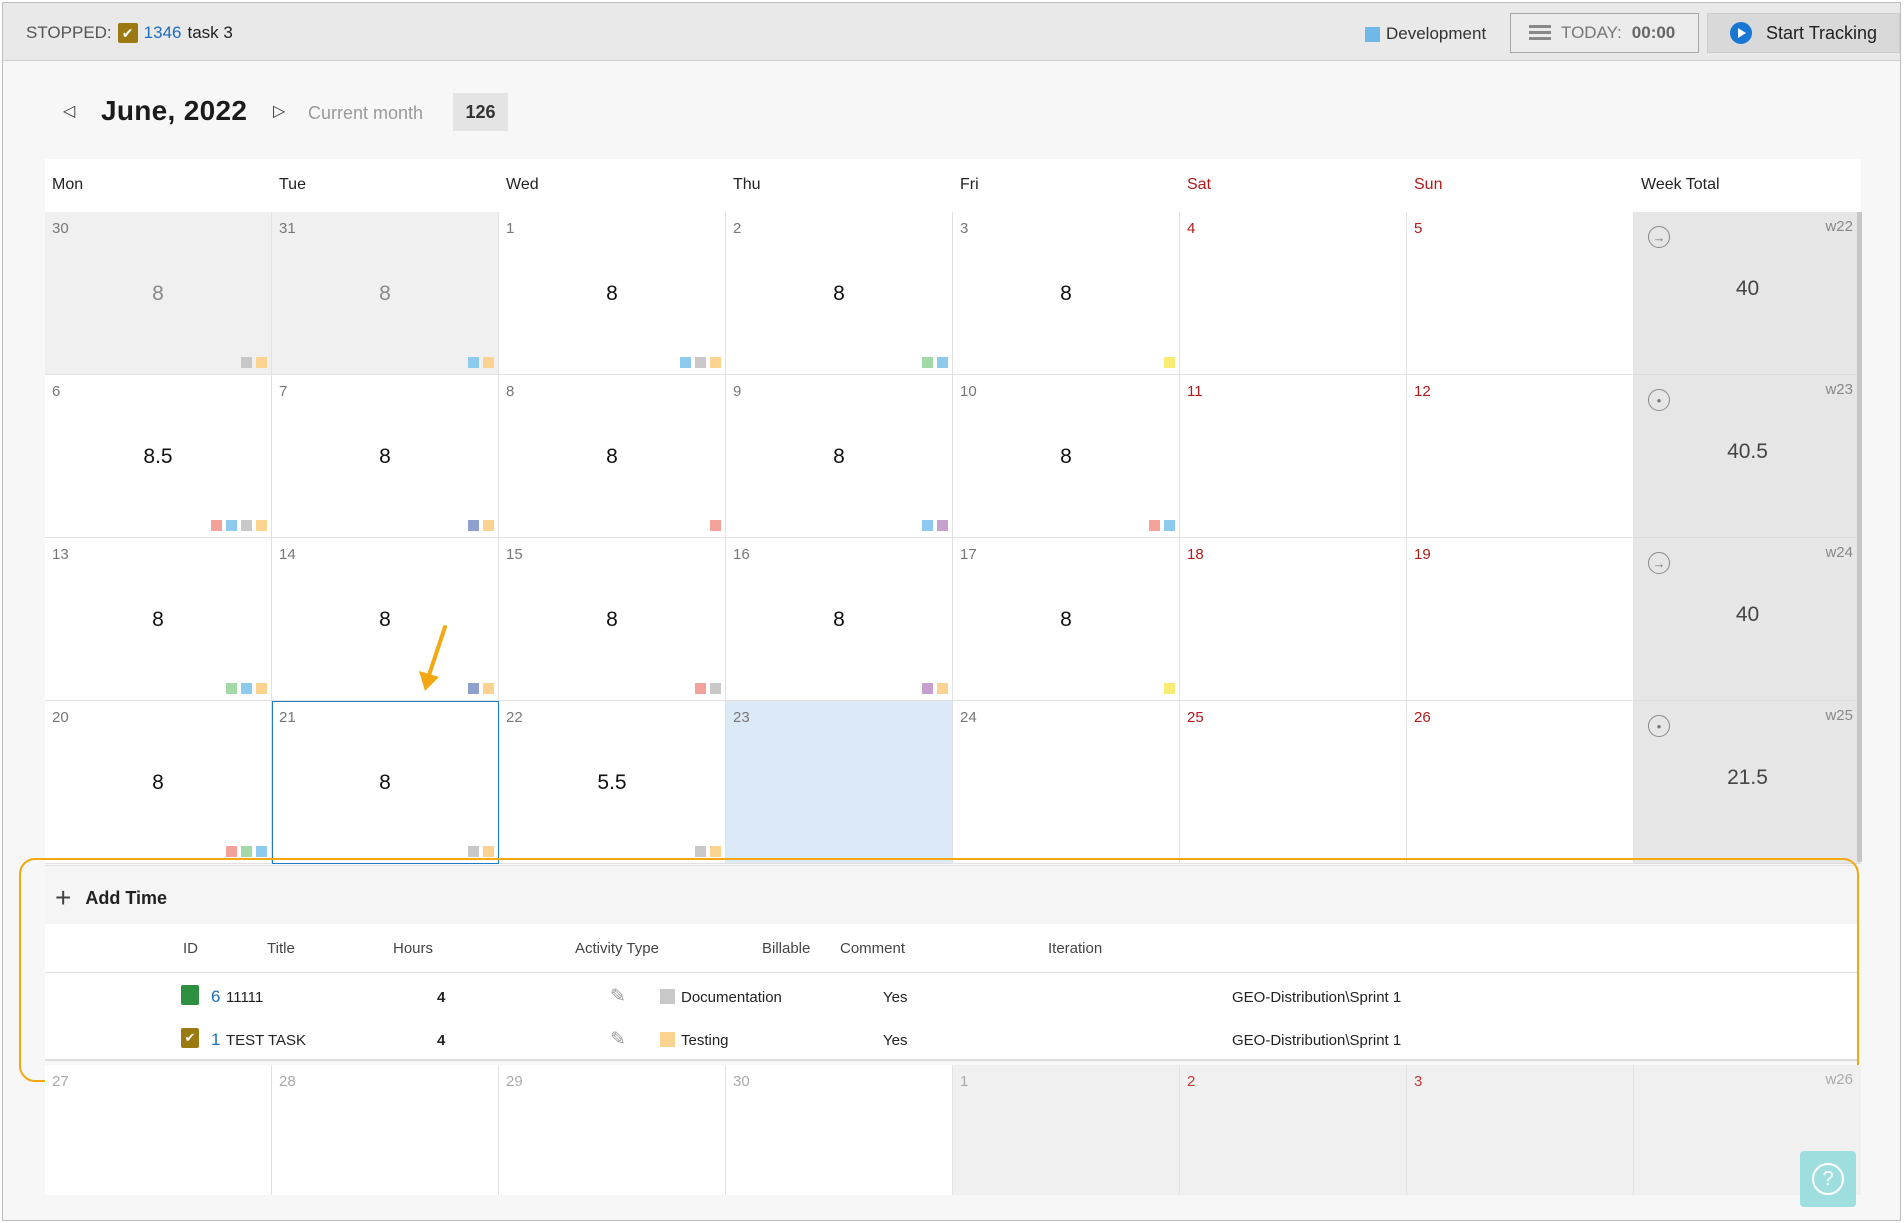 The width and height of the screenshot is (1904, 1223). What do you see at coordinates (1839, 389) in the screenshot?
I see `week-number: w23` at bounding box center [1839, 389].